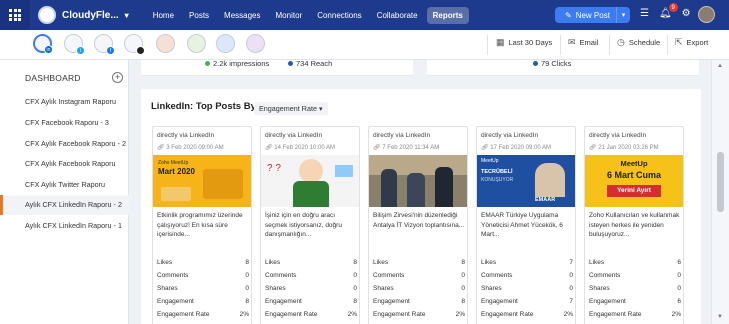 The image size is (729, 324). Describe the element at coordinates (634, 181) in the screenshot. I see `post-image: MeetUp 6 Mart Cuma Yerini Ayırt` at that location.